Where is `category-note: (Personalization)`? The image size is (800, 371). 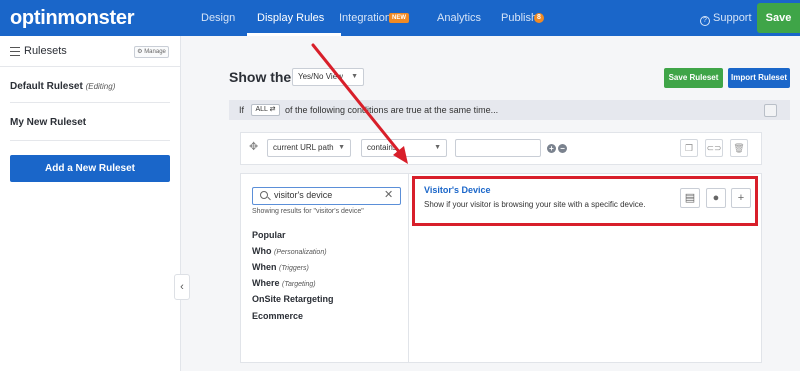
category-note: (Personalization) is located at coordinates (300, 252).